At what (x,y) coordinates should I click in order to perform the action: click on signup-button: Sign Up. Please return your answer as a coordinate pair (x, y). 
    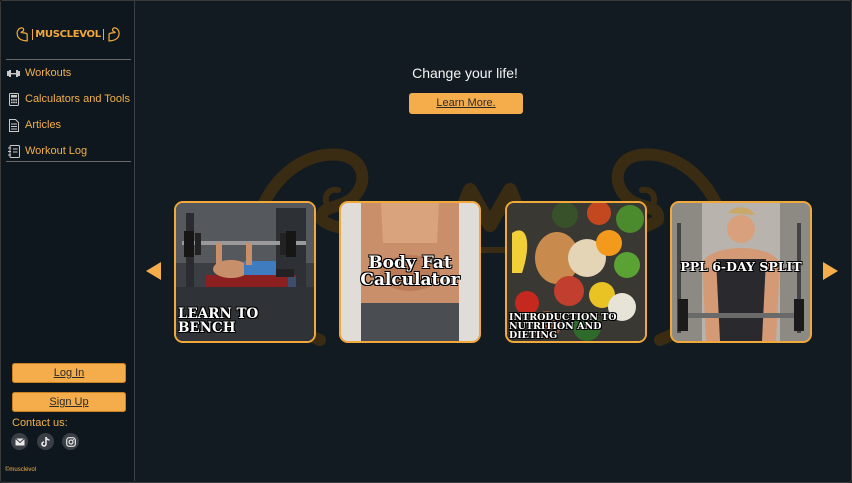
    Looking at the image, I should click on (69, 402).